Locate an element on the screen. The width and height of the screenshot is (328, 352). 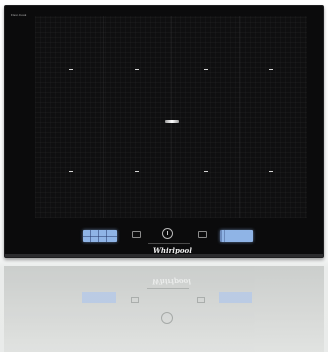
reflected-slider-line is located at coordinates (168, 288).